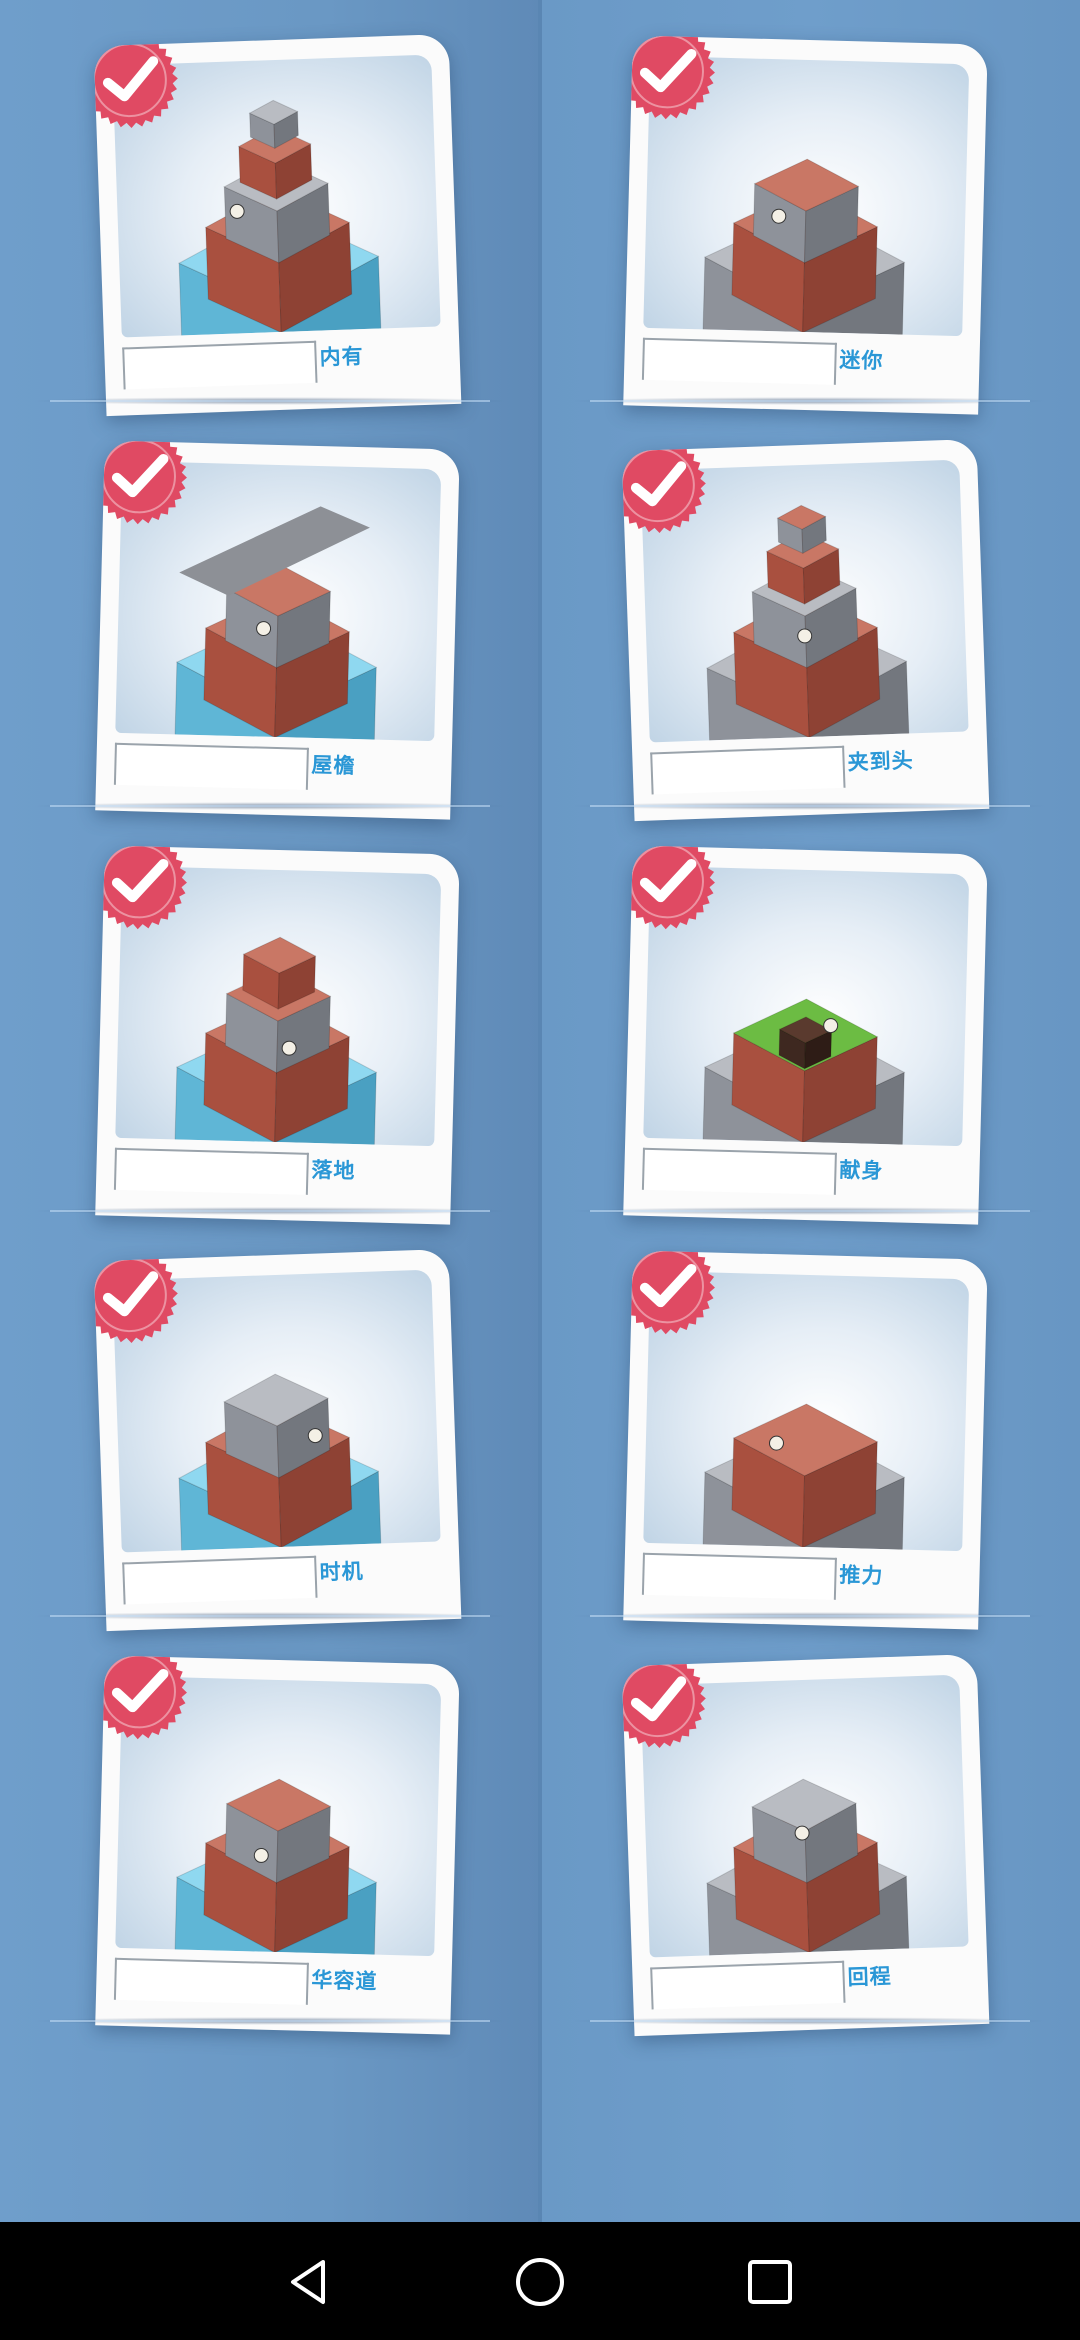 The image size is (1080, 2340). I want to click on system-navigation-bar, so click(540, 2281).